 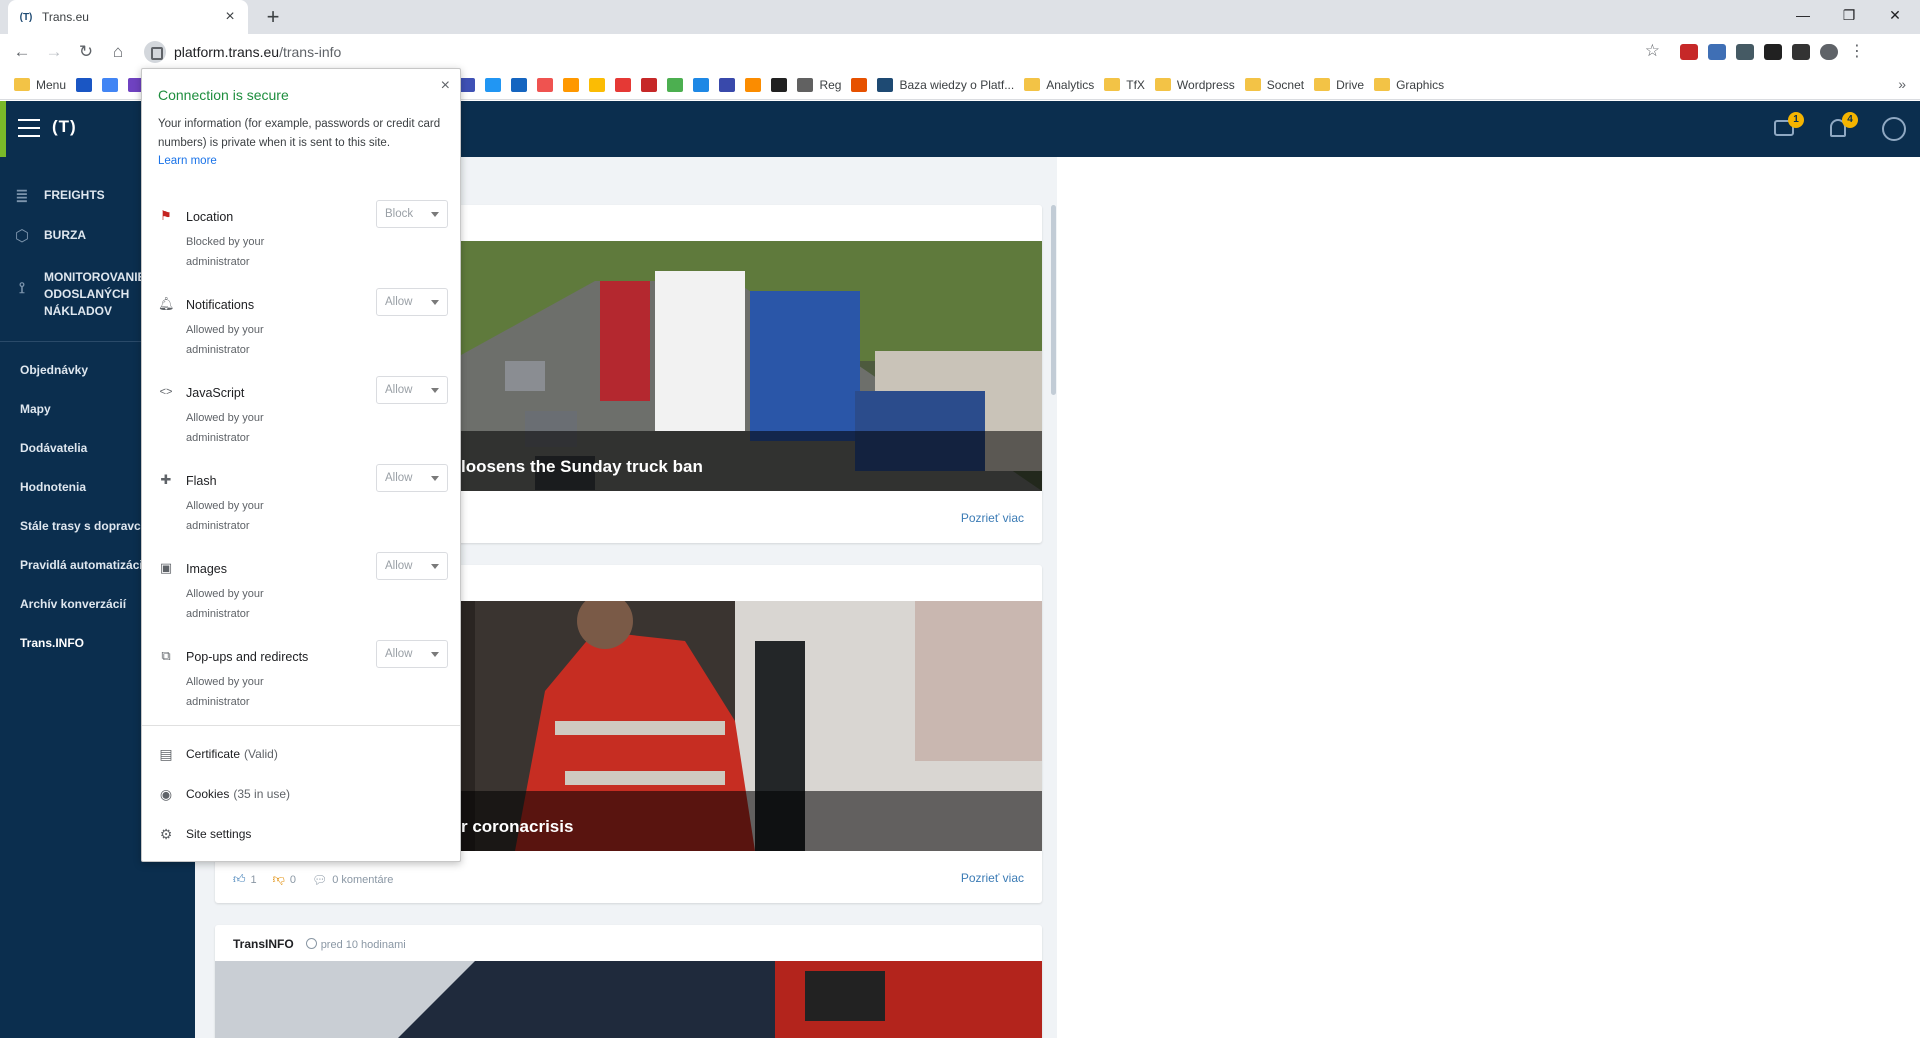 What do you see at coordinates (1895, 15) in the screenshot?
I see `window-close-button: ✕` at bounding box center [1895, 15].